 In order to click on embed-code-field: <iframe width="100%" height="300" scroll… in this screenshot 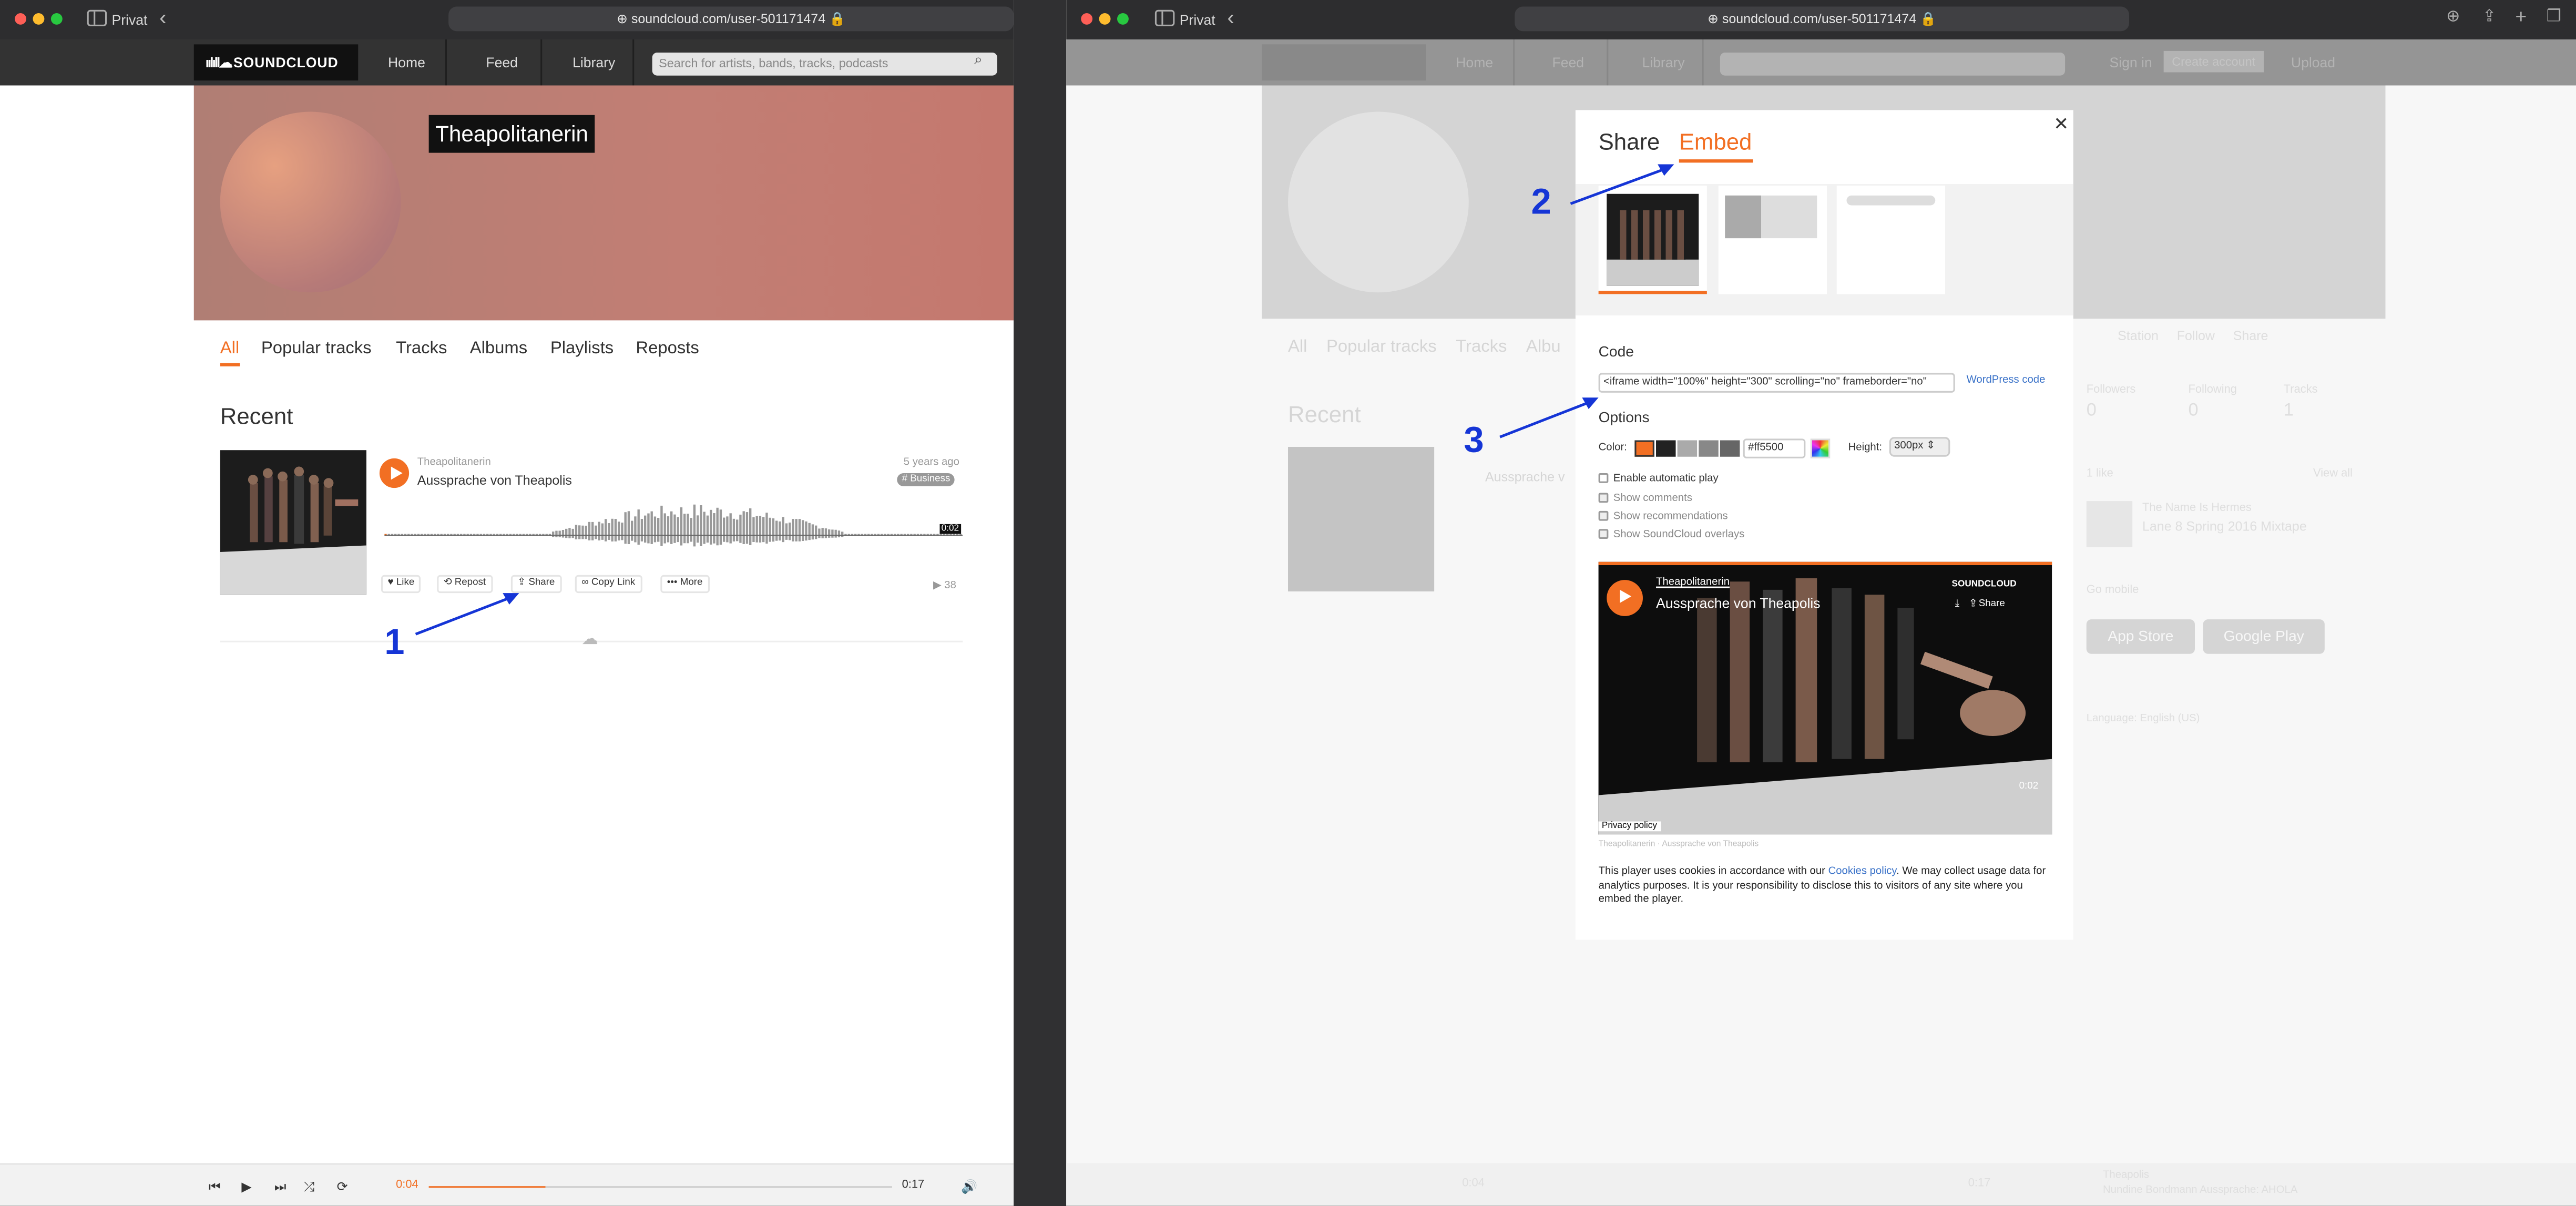, I will do `click(1776, 383)`.